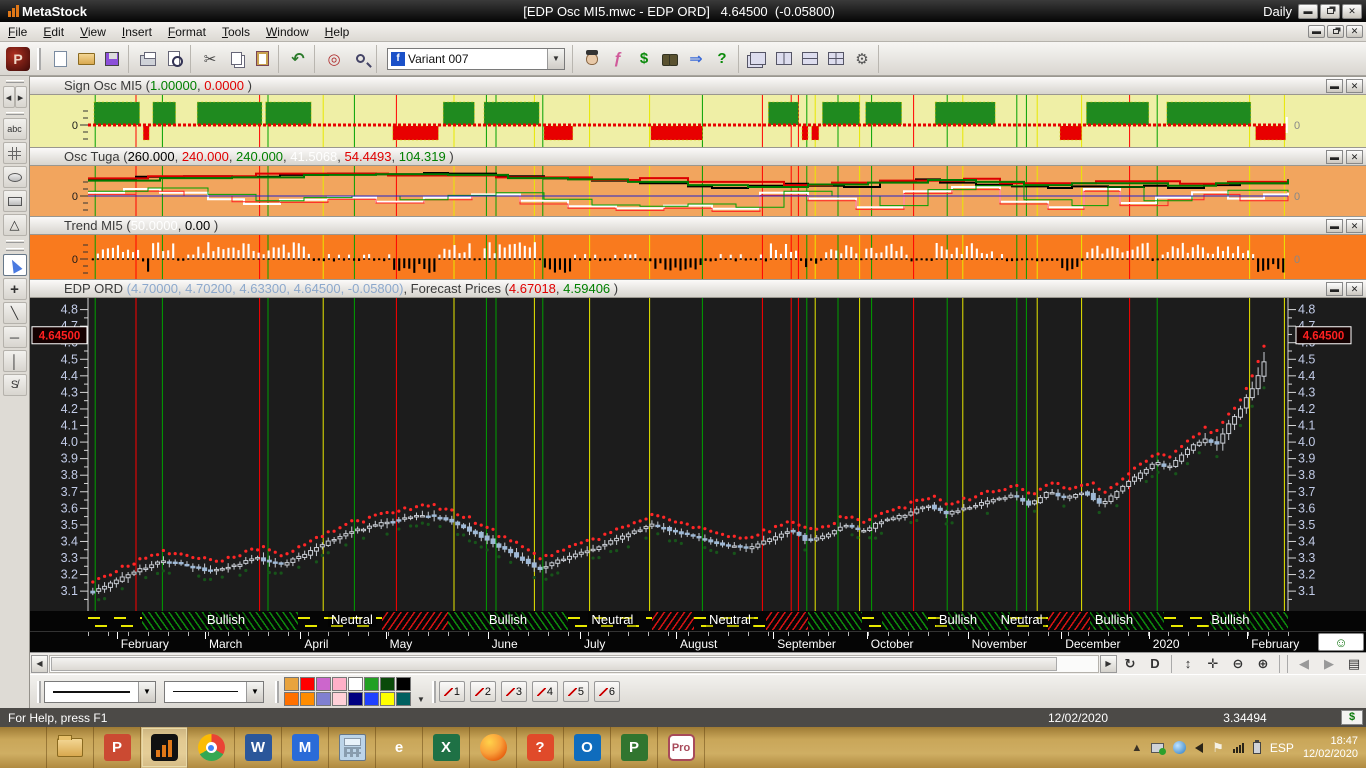  I want to click on taskbar-help: ?, so click(540, 747).